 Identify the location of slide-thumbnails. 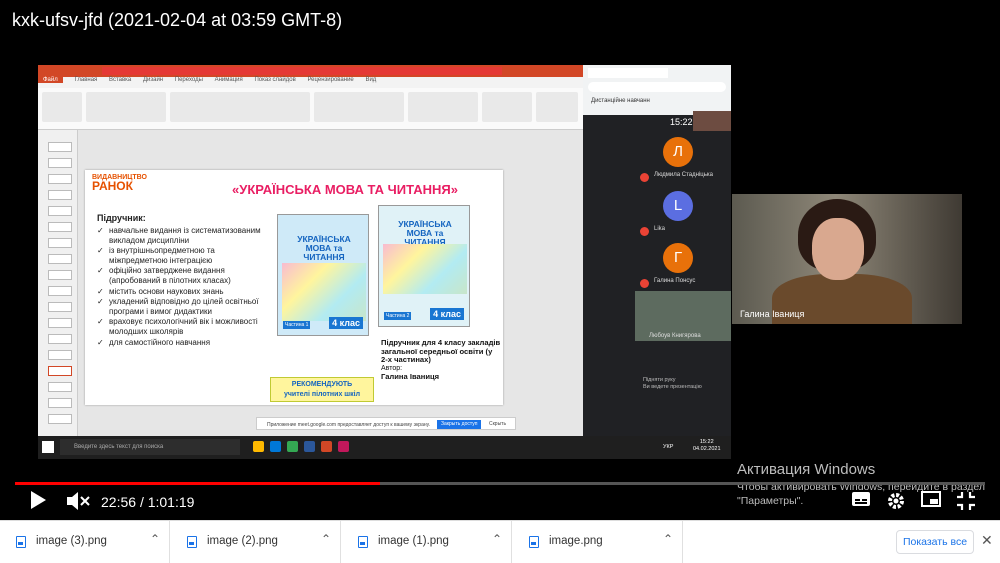
(58, 283).